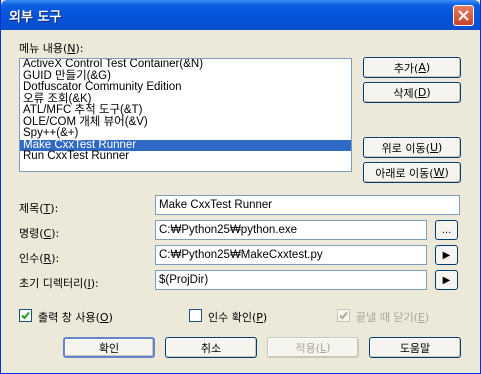 The height and width of the screenshot is (374, 481). Describe the element at coordinates (39, 233) in the screenshot. I see `command-label: 명령(C):` at that location.